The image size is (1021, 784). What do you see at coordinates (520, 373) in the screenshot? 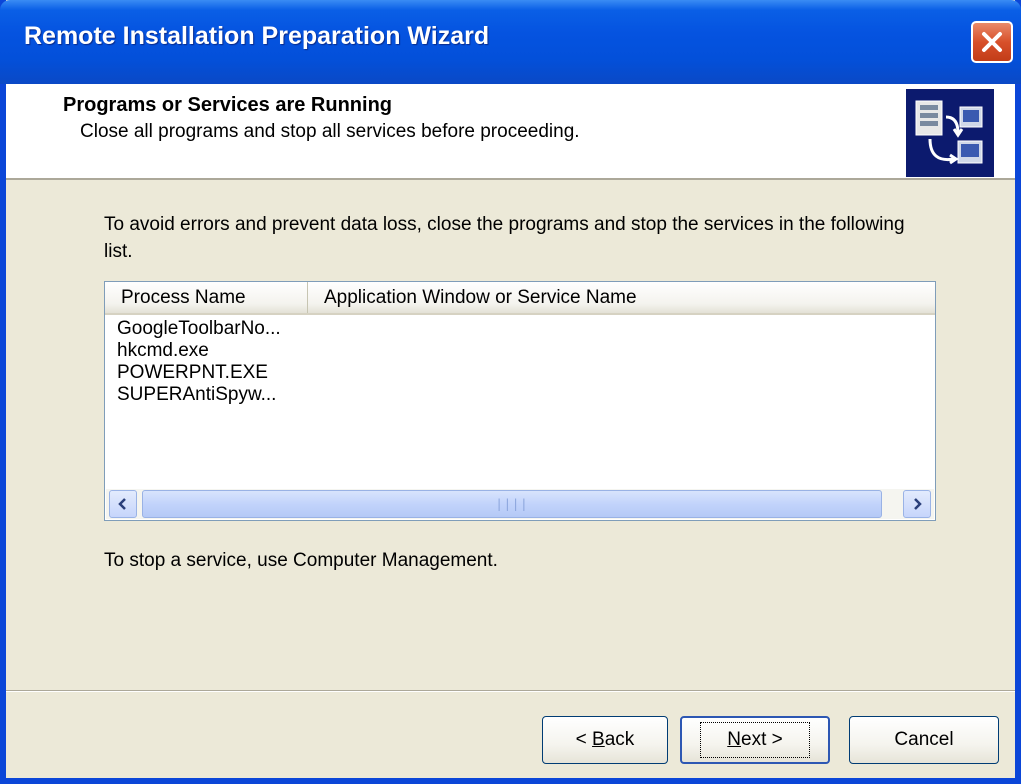
I see `list-item: POWERPNT.EXE` at bounding box center [520, 373].